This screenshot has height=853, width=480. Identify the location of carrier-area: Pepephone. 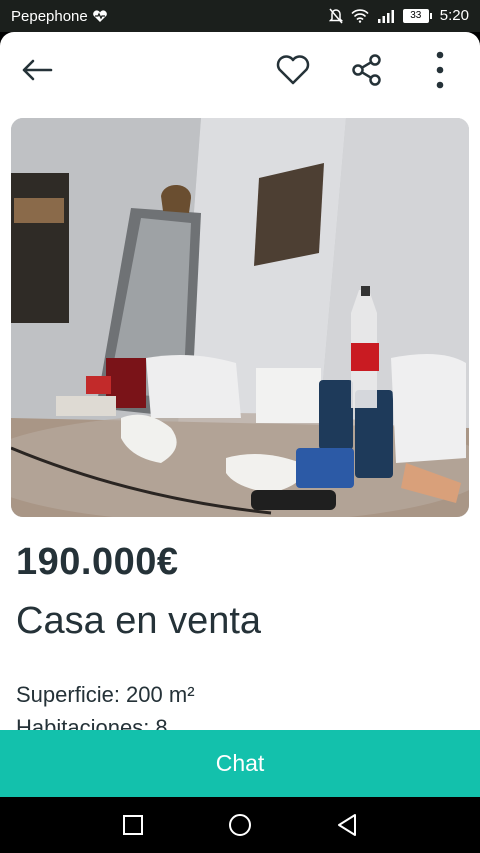
(59, 16).